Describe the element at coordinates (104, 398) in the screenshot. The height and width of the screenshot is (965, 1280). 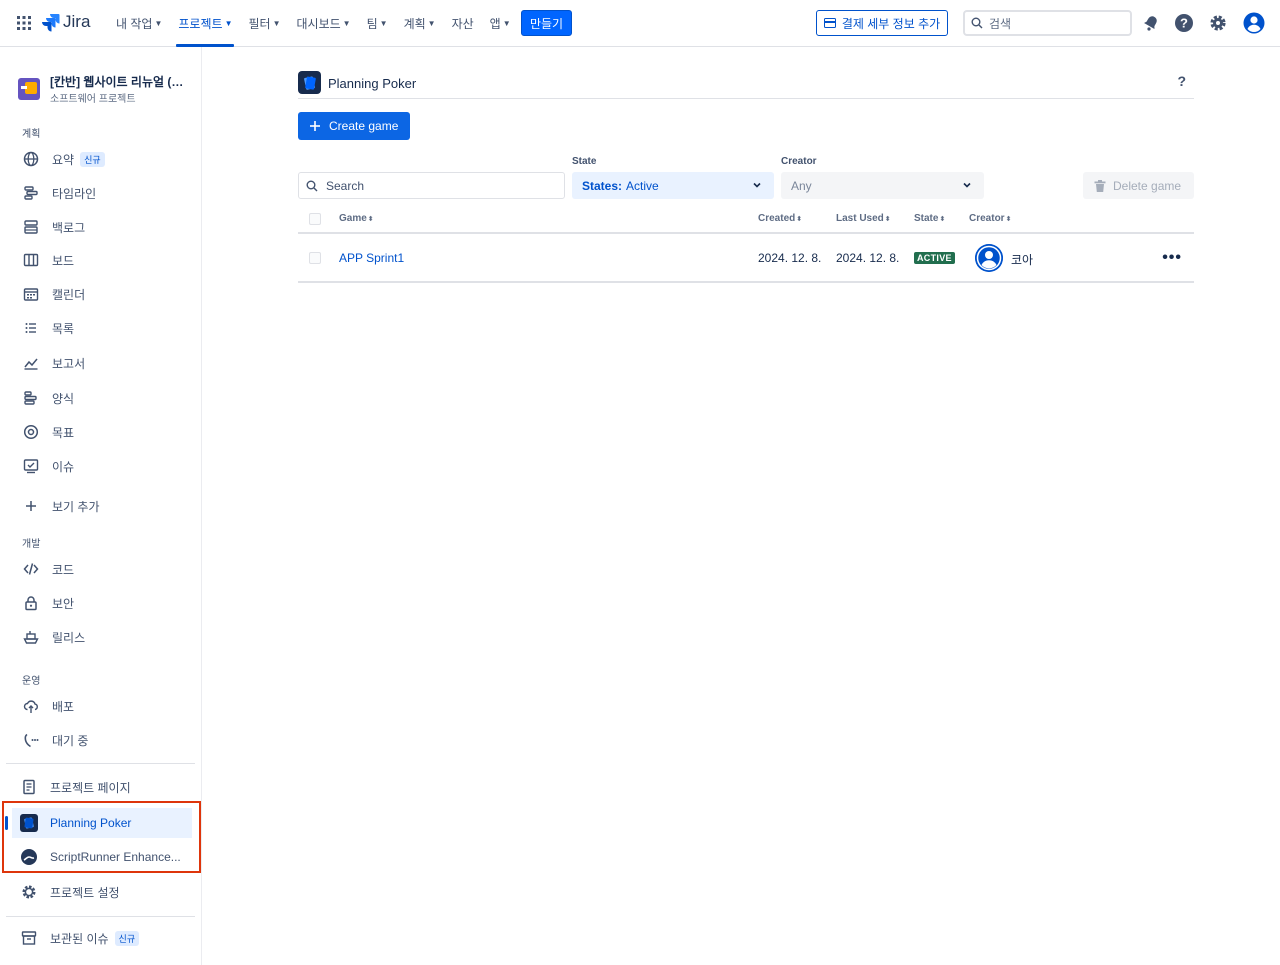
I see `sidebar-item-forms: 양식` at that location.